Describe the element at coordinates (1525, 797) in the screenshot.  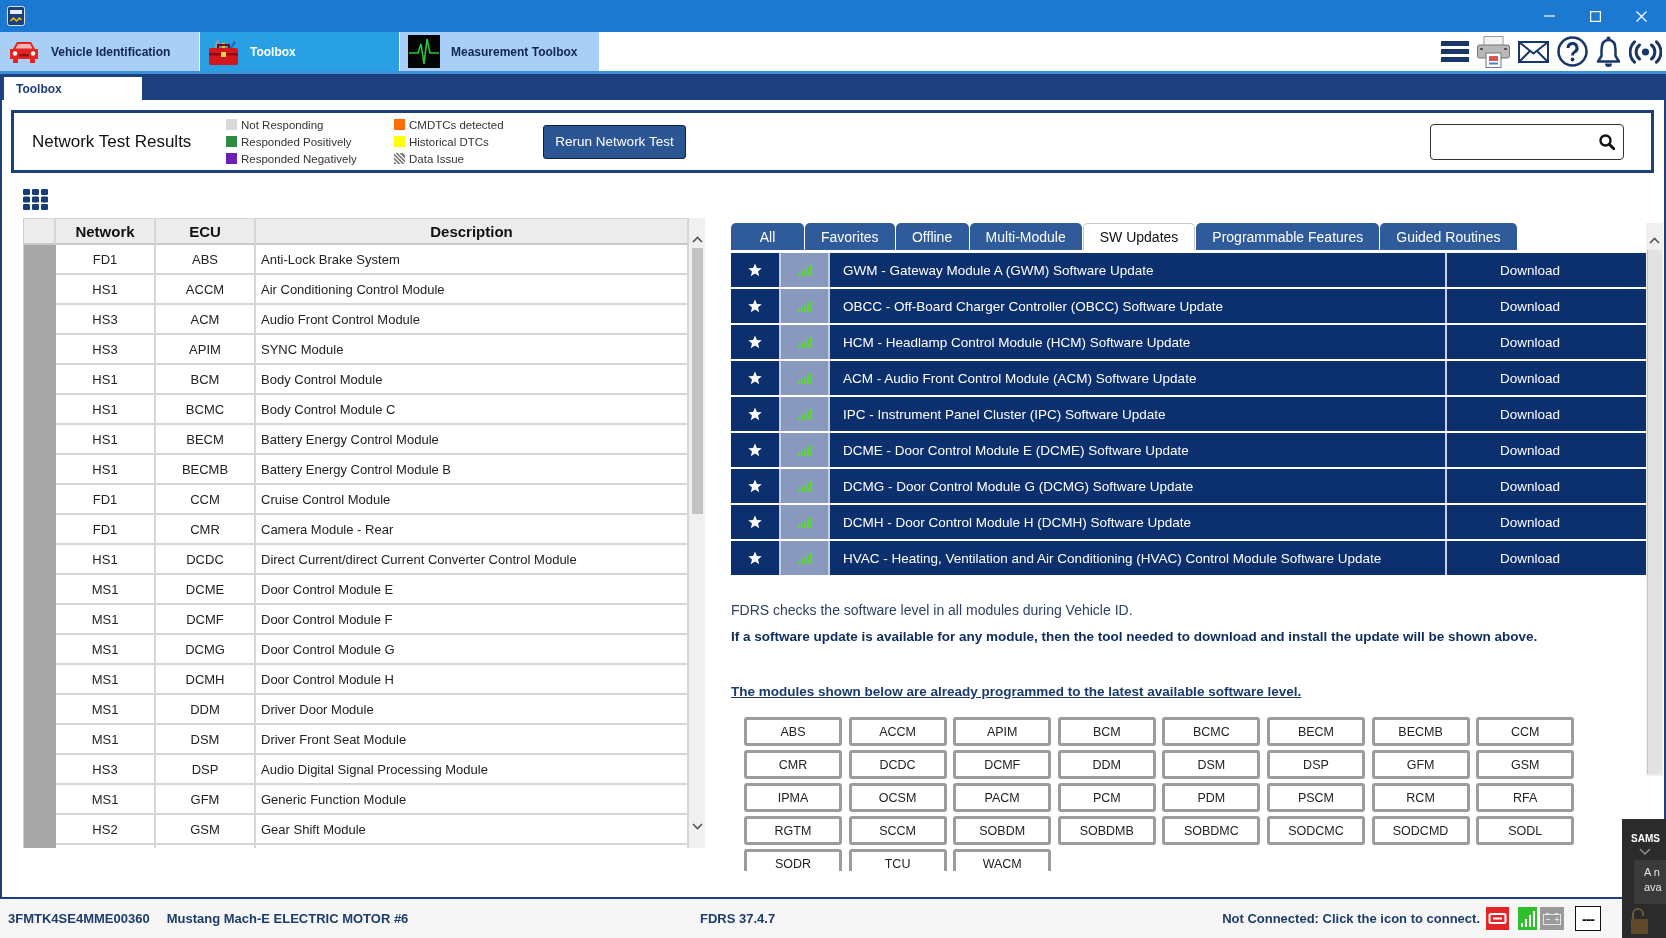
I see `module-button: RFA` at that location.